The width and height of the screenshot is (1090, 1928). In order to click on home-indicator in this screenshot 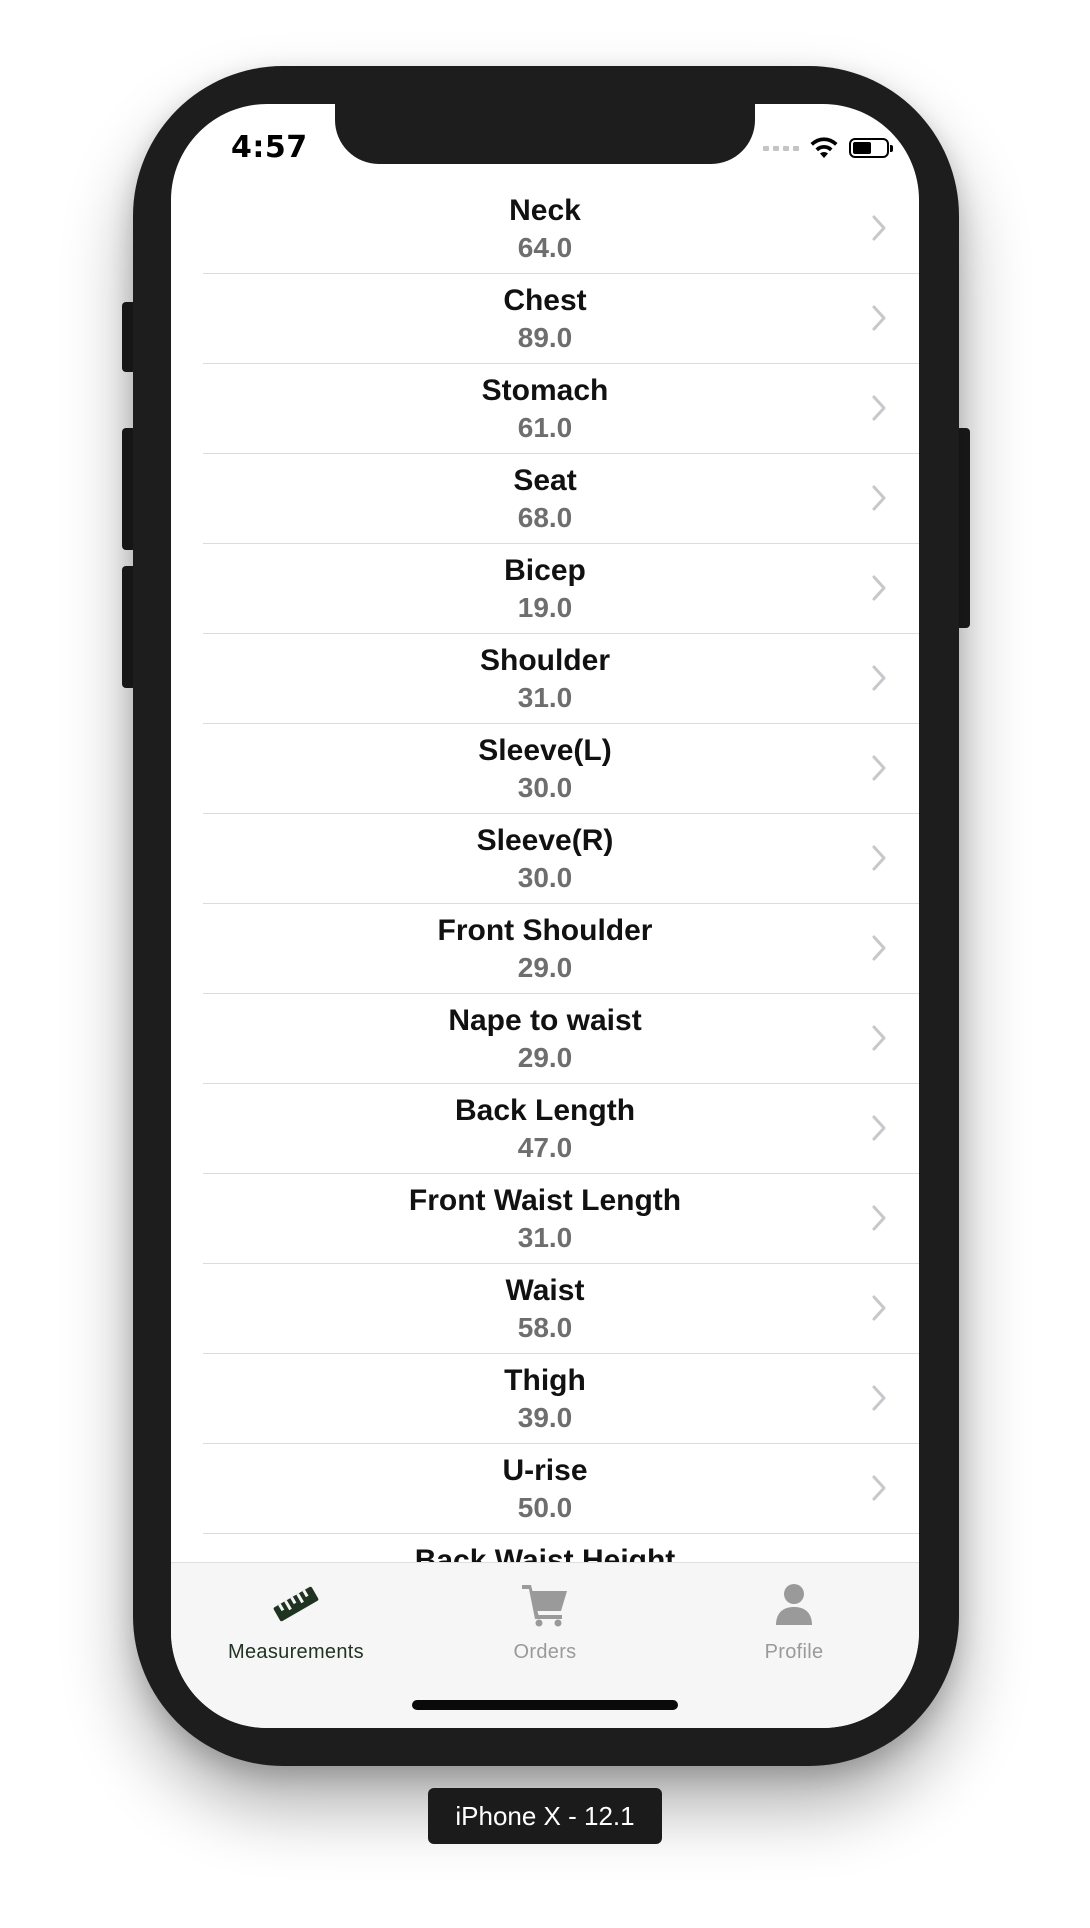, I will do `click(545, 1705)`.